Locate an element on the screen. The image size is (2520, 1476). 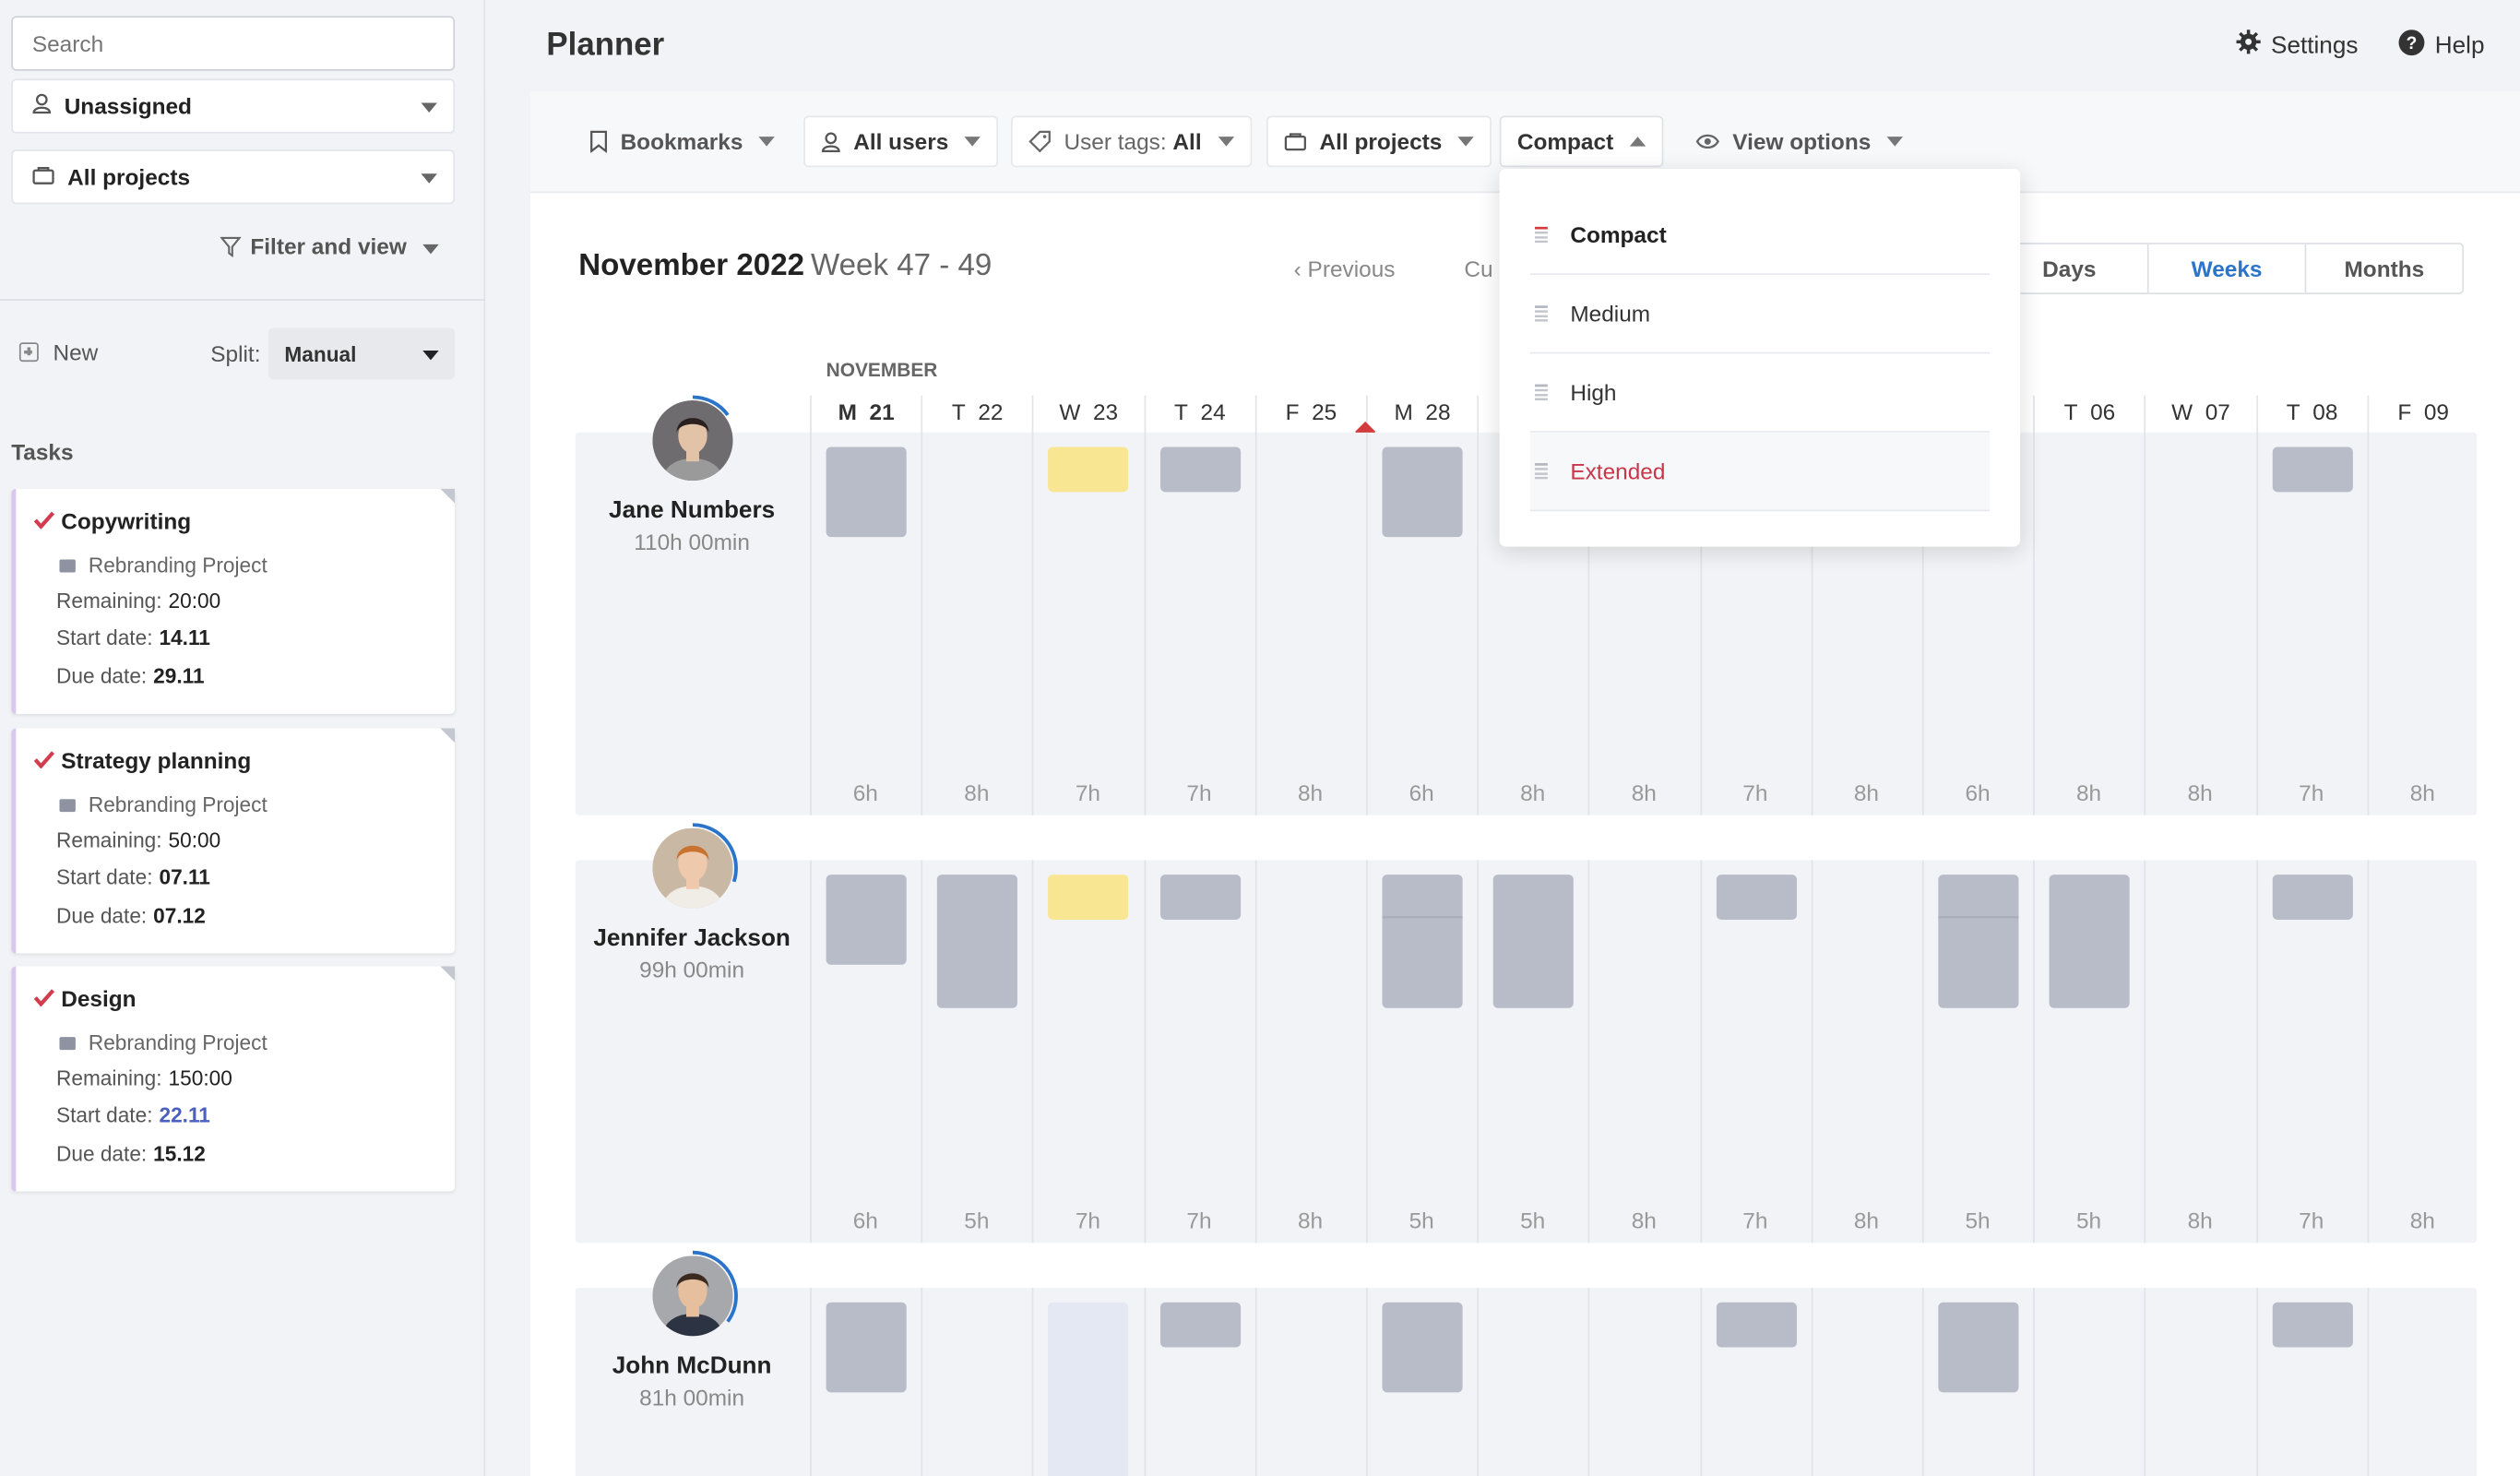
task-title: Strategy planning is located at coordinates (156, 760).